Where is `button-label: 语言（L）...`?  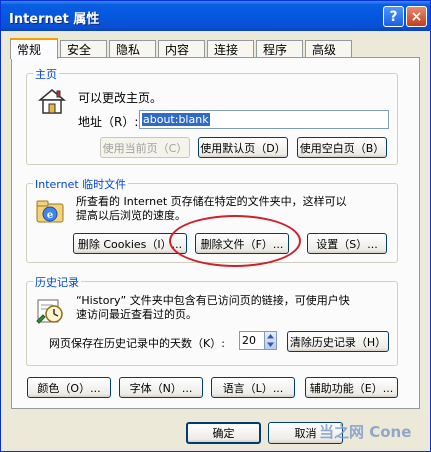
button-label: 语言（L）... is located at coordinates (253, 388).